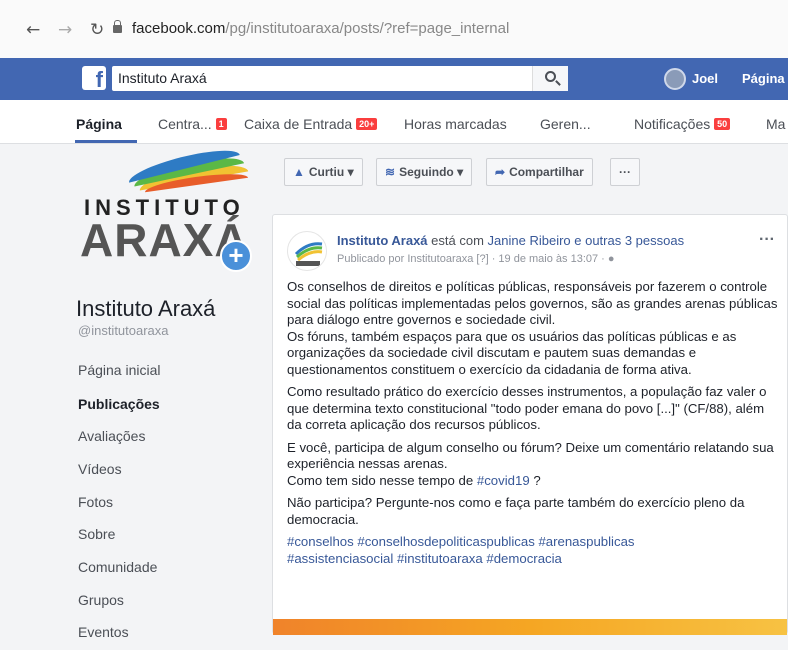 The height and width of the screenshot is (650, 788). I want to click on tab-inbox: Caixa de Entrada 20+, so click(311, 124).